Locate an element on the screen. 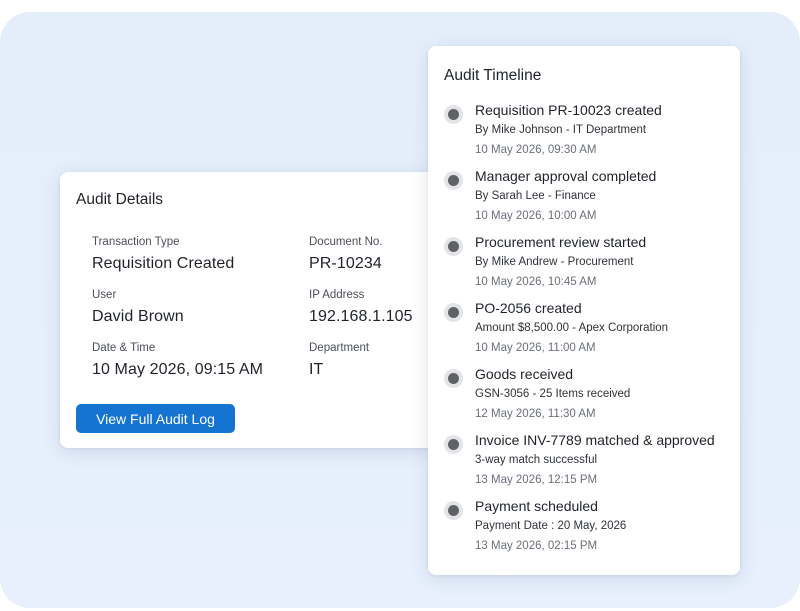 The image size is (800, 611). event-time: 13 May 2026, 12:15 PM is located at coordinates (536, 480).